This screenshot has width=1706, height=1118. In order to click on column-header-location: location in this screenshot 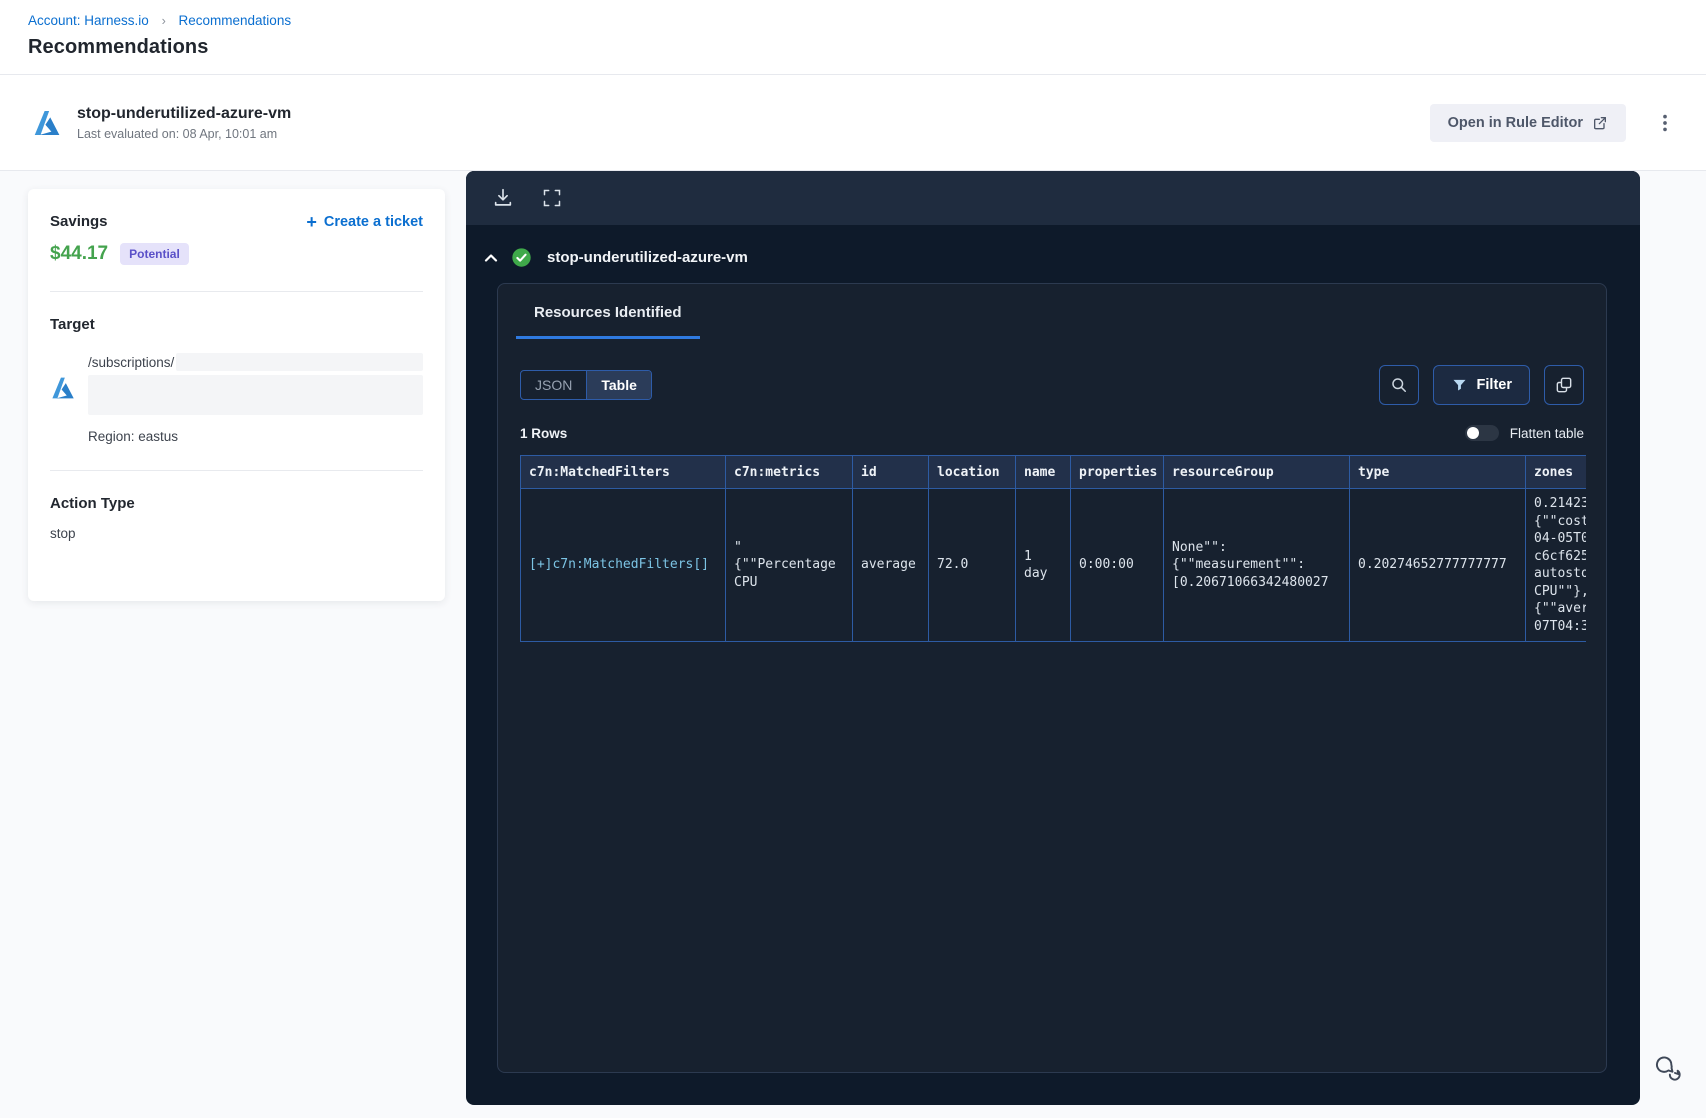, I will do `click(972, 472)`.